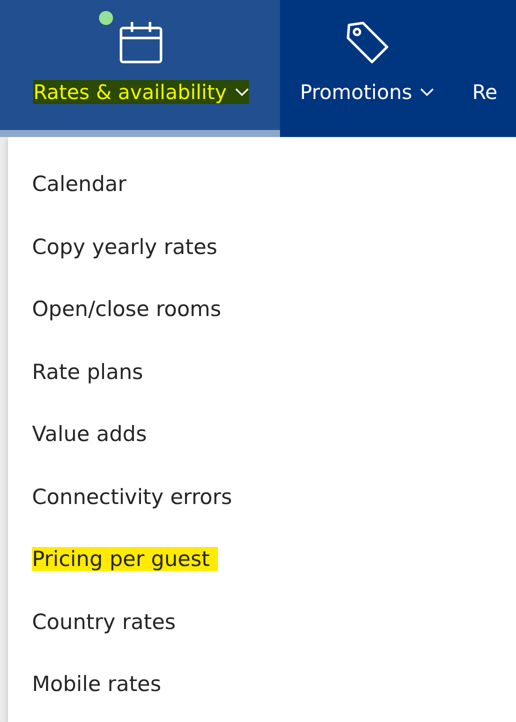 The width and height of the screenshot is (516, 722). I want to click on menu-item: Rate plans, so click(88, 372).